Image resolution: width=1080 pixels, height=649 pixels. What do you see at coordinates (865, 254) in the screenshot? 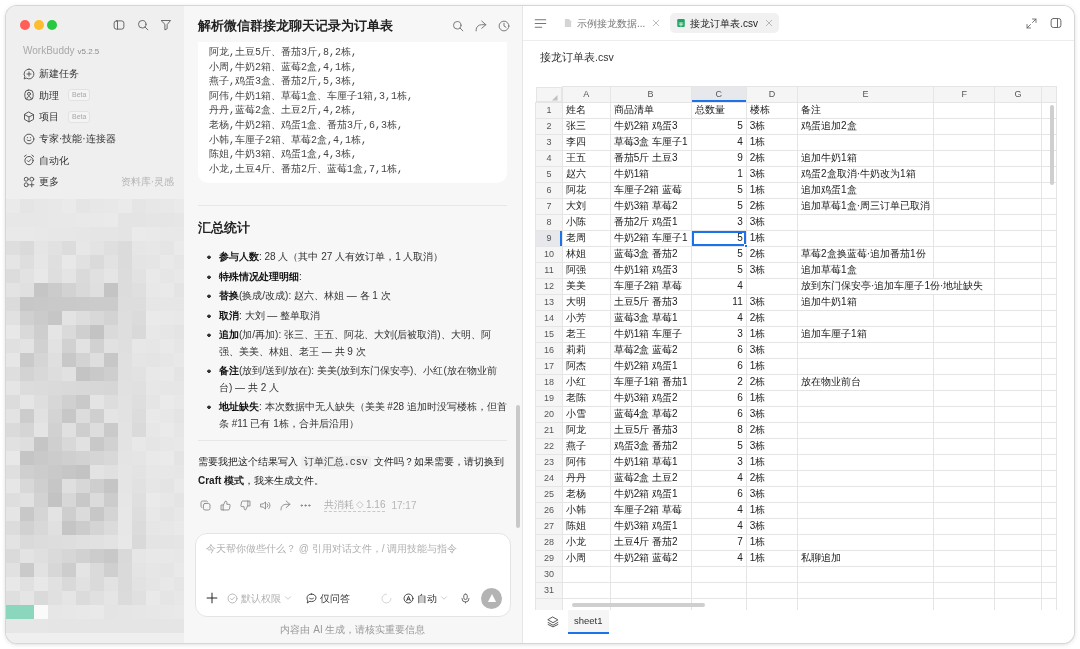
I see `table-cell: 草莓2盒换蓝莓·追加番茄1份` at bounding box center [865, 254].